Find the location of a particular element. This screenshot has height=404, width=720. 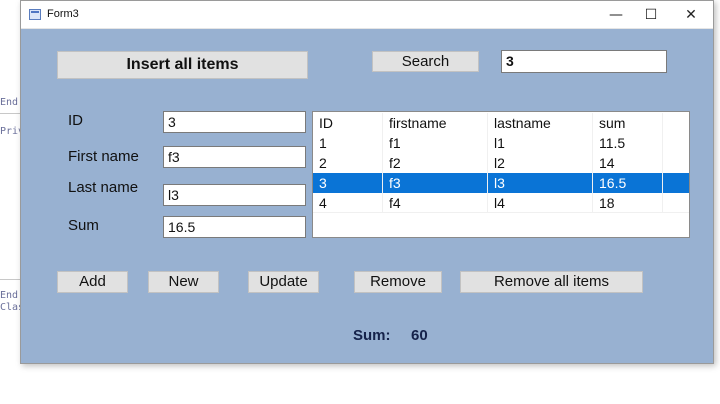

cell-lastname: l1 is located at coordinates (540, 143).